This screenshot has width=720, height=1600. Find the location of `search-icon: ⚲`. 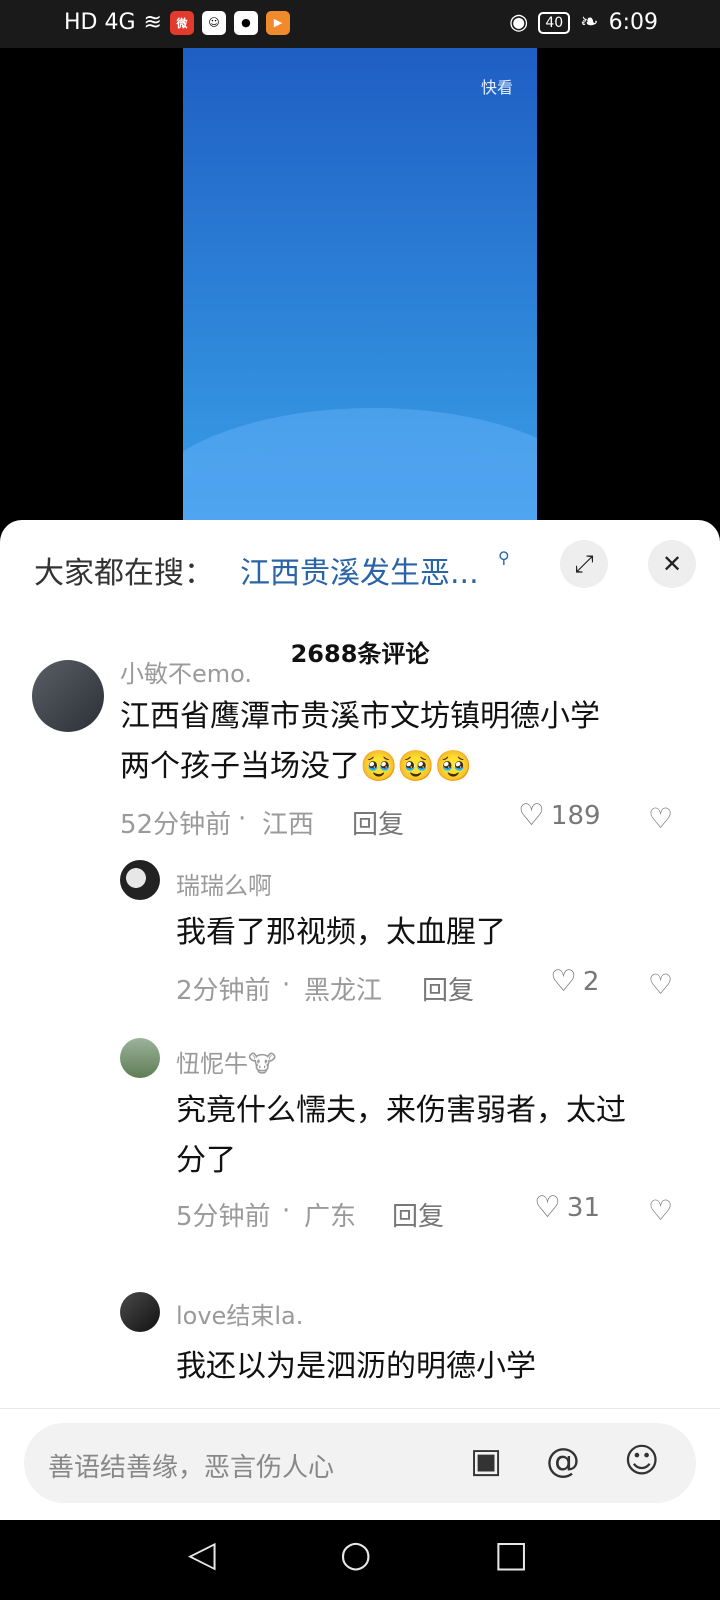

search-icon: ⚲ is located at coordinates (504, 557).